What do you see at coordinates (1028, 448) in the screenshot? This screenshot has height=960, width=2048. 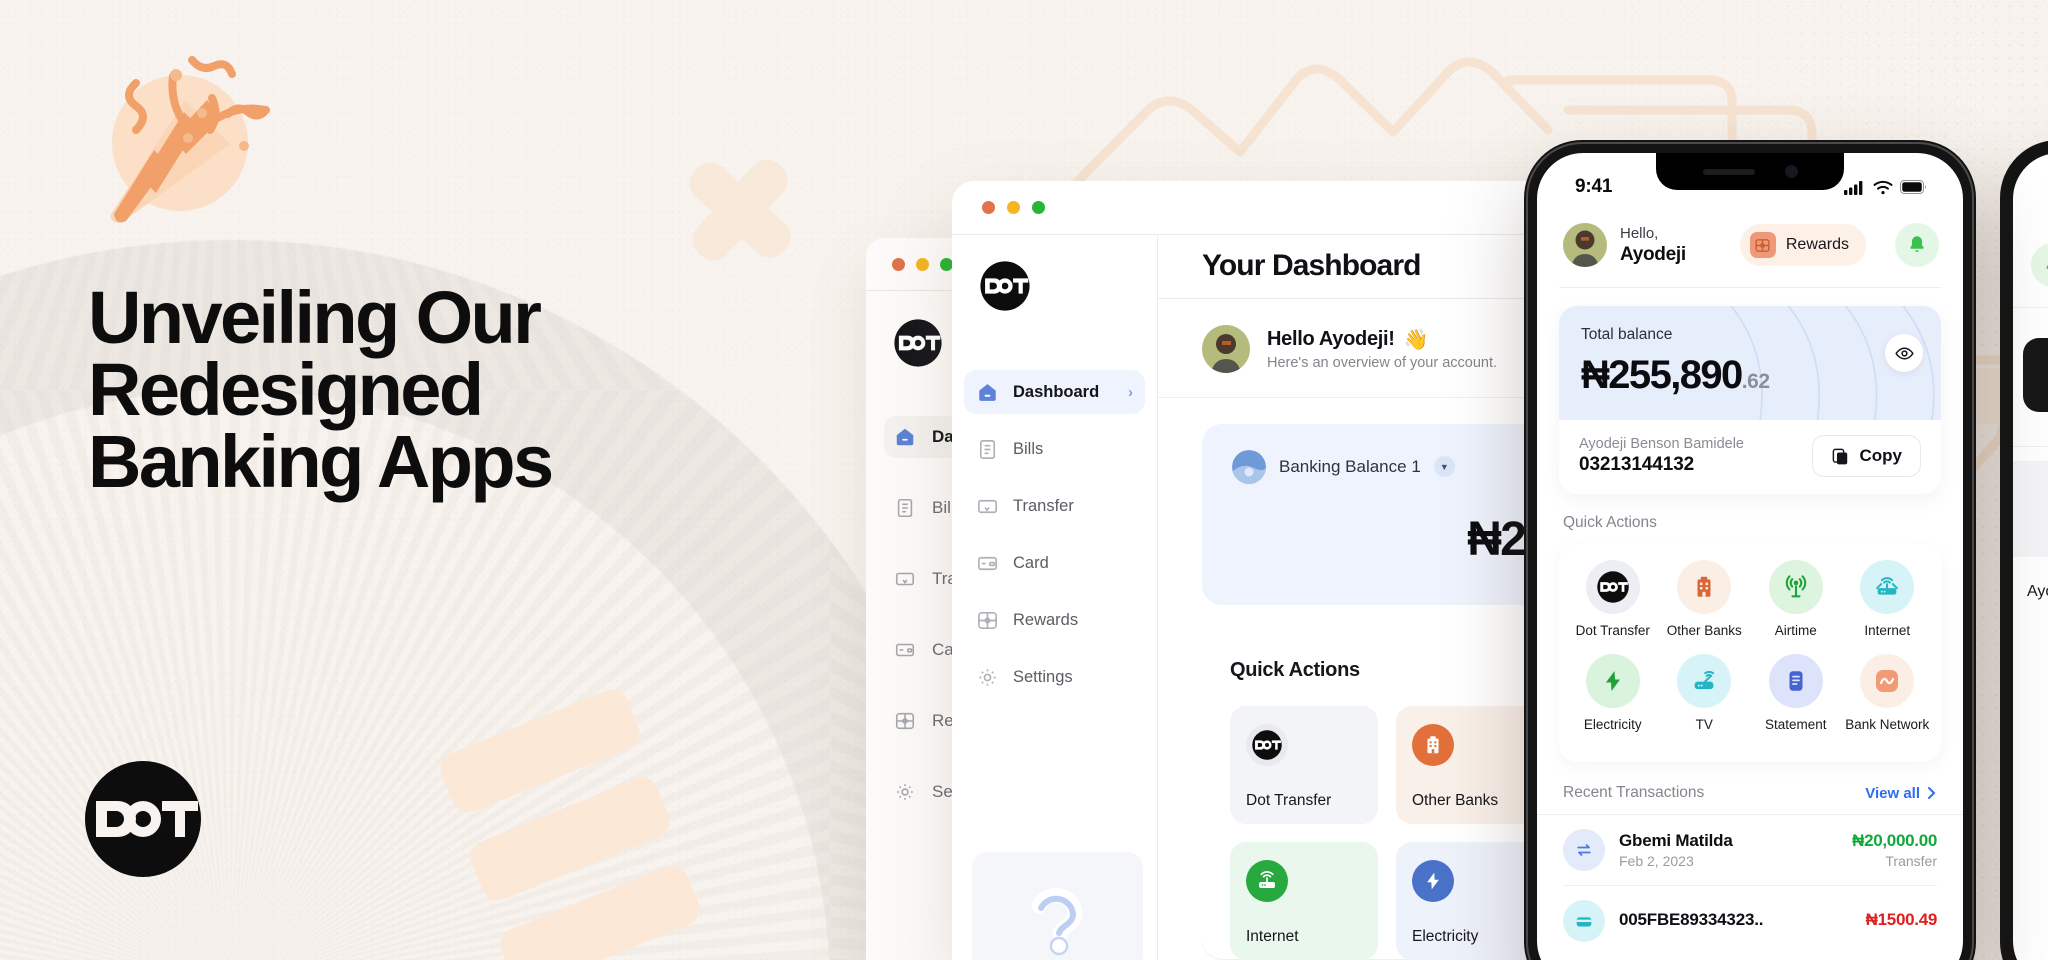 I see `sidebar-item-label: Bills` at bounding box center [1028, 448].